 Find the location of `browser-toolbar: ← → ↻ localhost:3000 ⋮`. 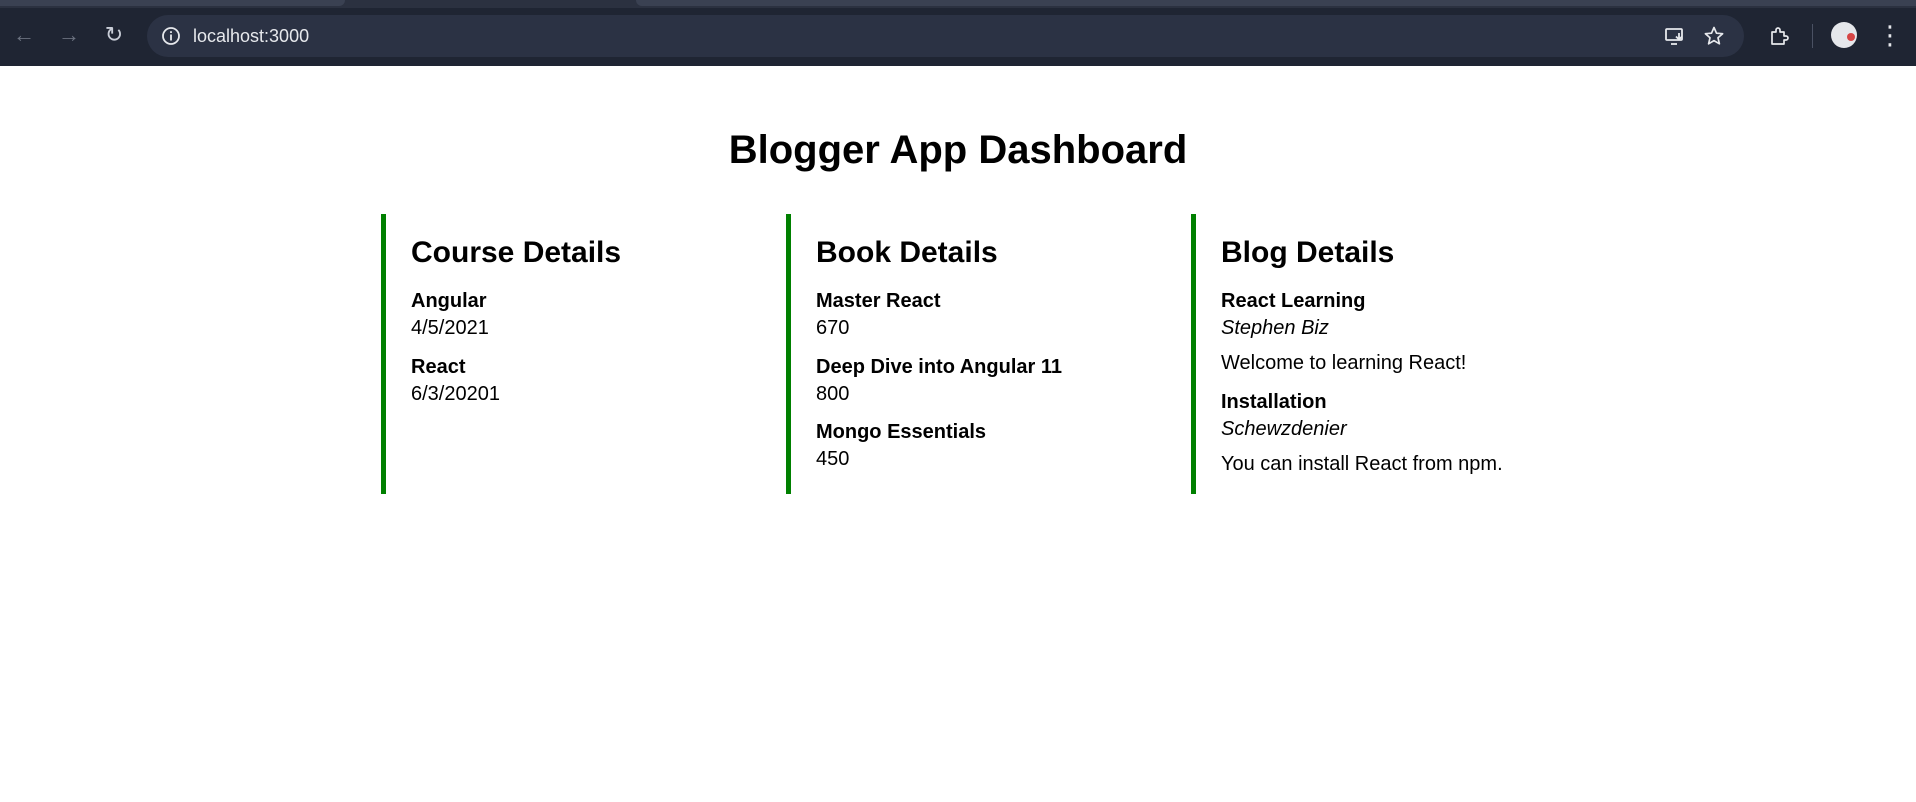

browser-toolbar: ← → ↻ localhost:3000 ⋮ is located at coordinates (958, 33).